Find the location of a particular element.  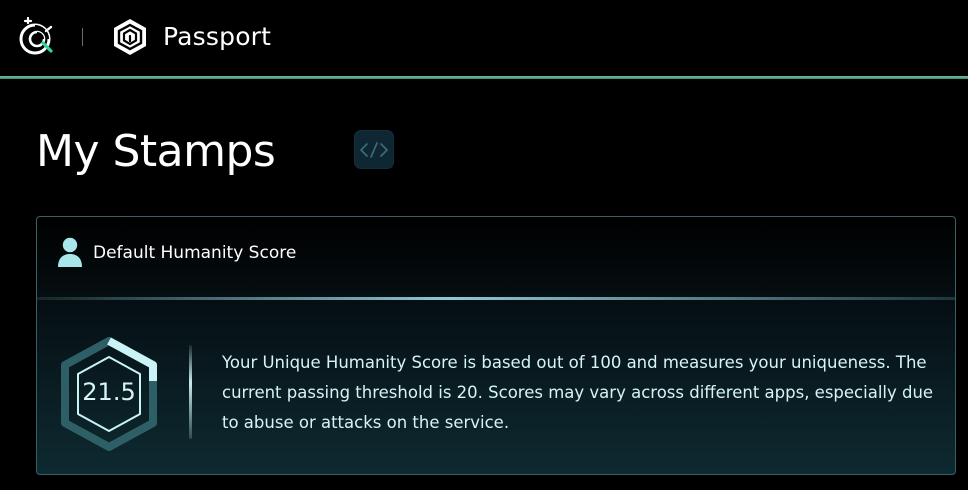

person-icon is located at coordinates (70, 252).